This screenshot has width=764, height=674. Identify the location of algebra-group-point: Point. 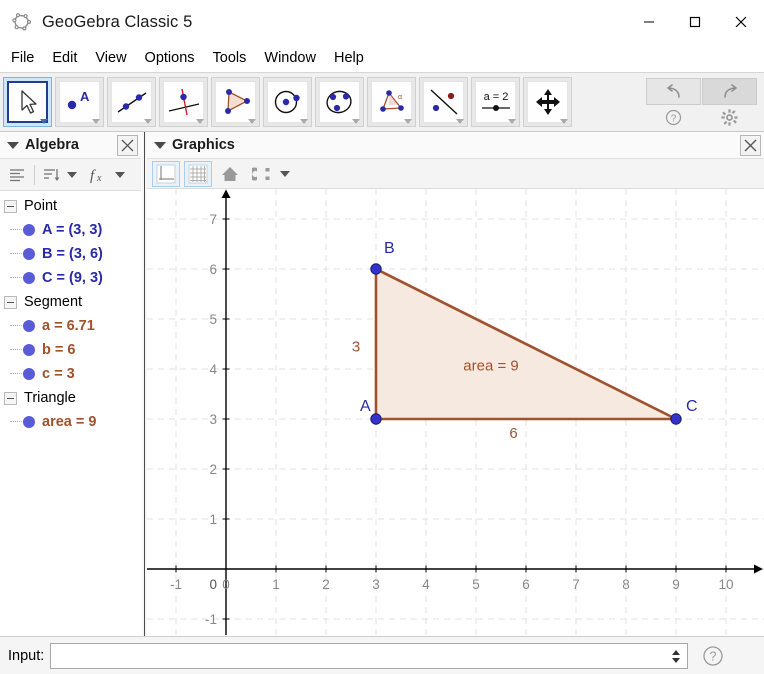
(70, 206).